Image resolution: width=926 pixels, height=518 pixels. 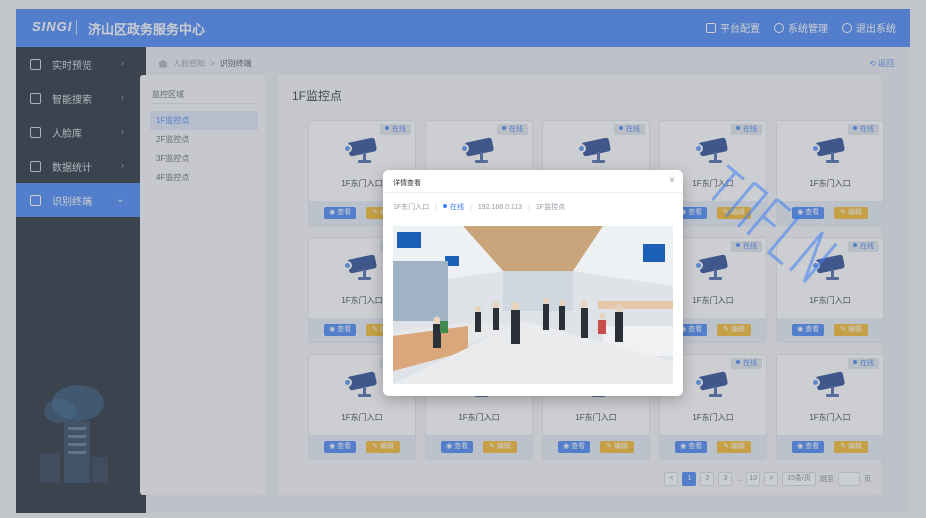 I want to click on modal-ip: 192.168.0.113, so click(x=500, y=207).